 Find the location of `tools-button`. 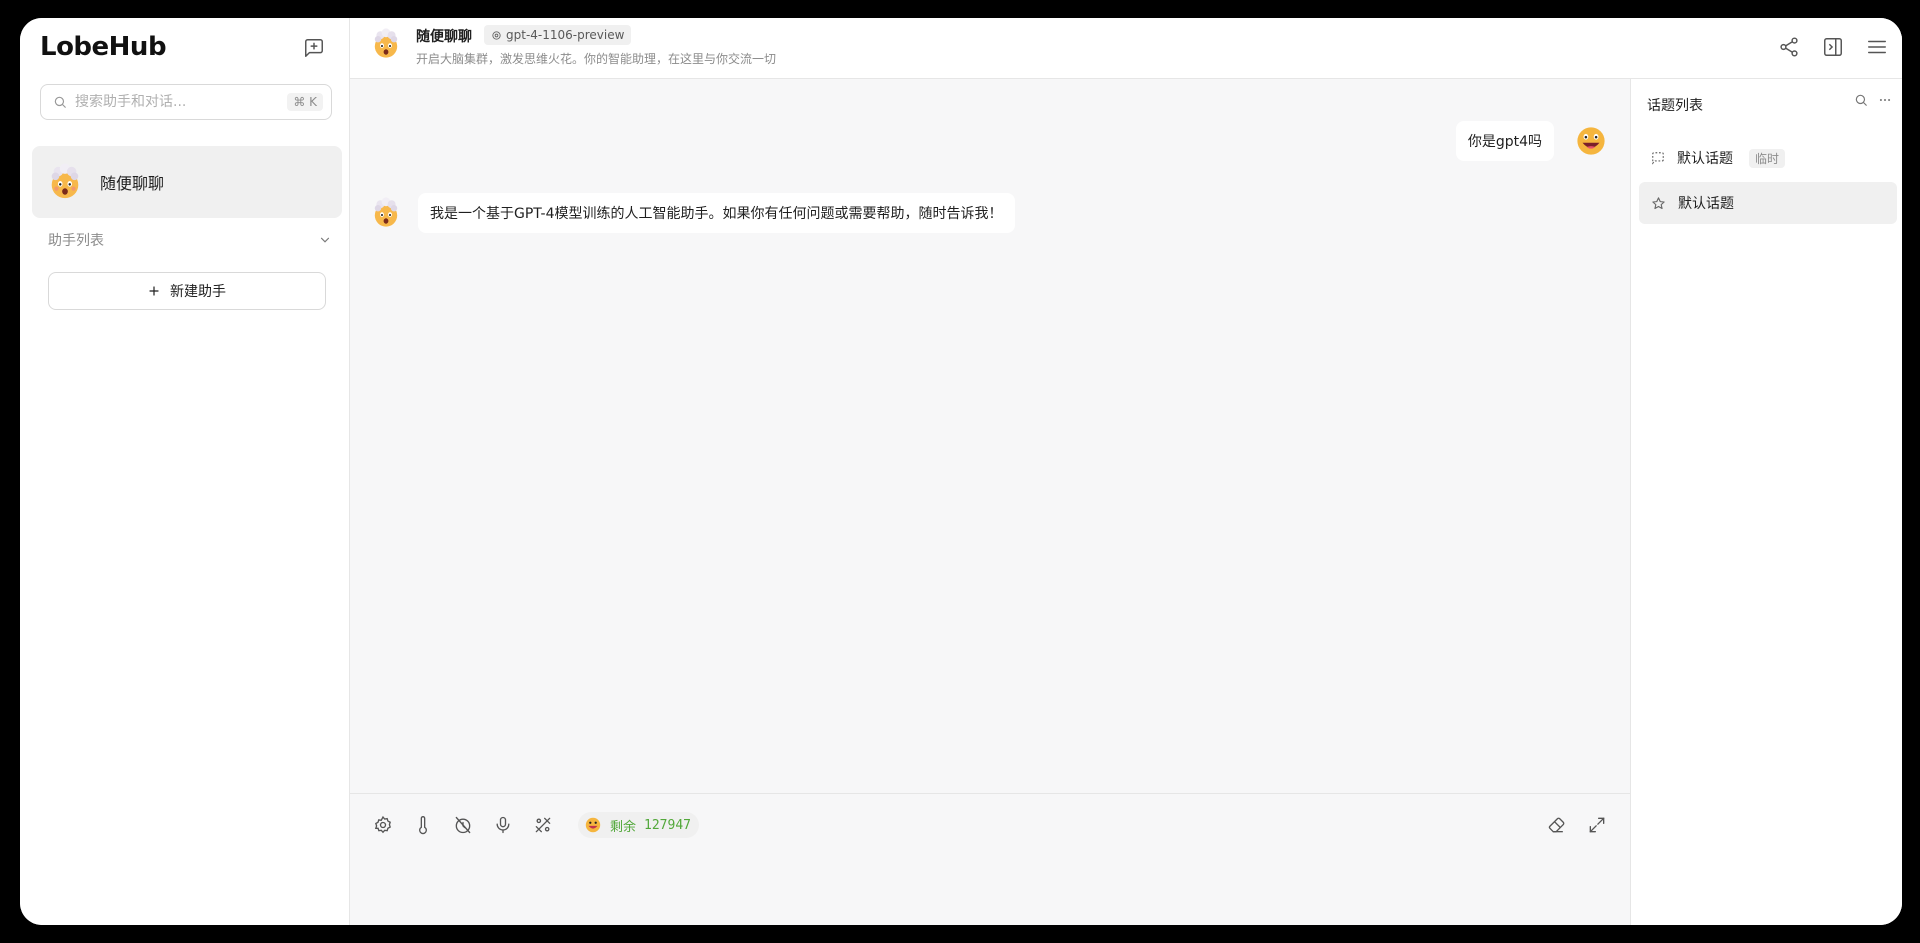

tools-button is located at coordinates (543, 825).